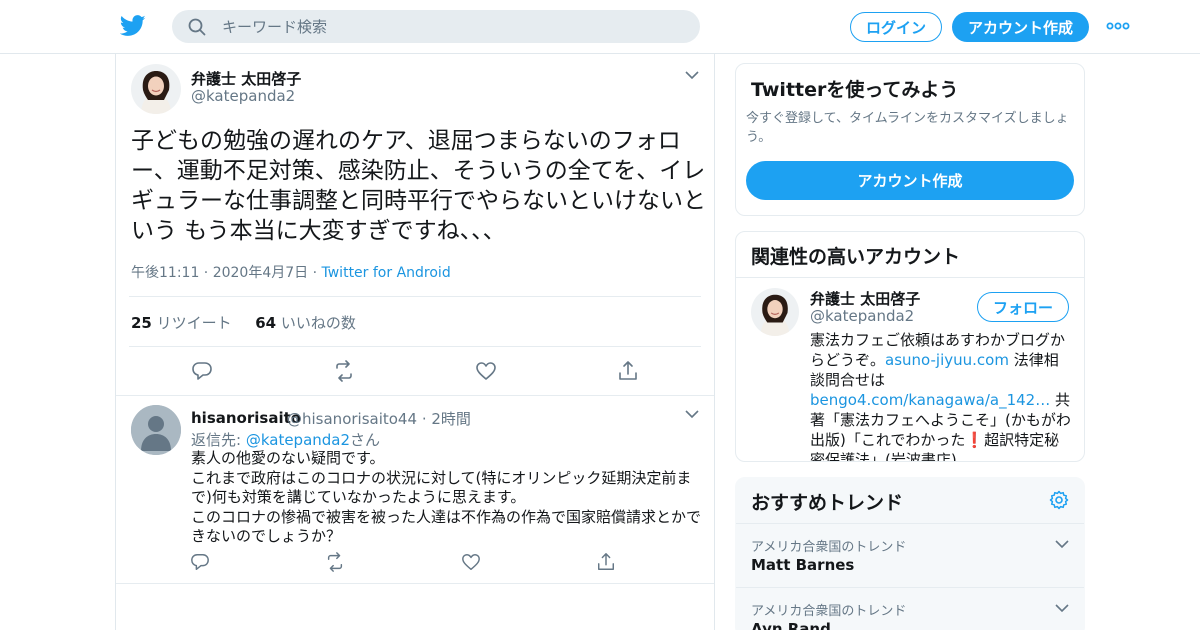  Describe the element at coordinates (156, 89) in the screenshot. I see `author-avatar` at that location.